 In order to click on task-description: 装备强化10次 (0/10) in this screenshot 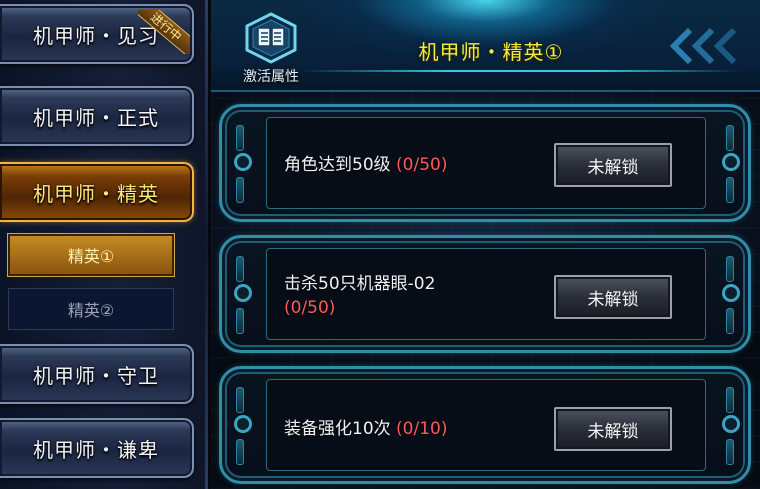, I will do `click(366, 429)`.